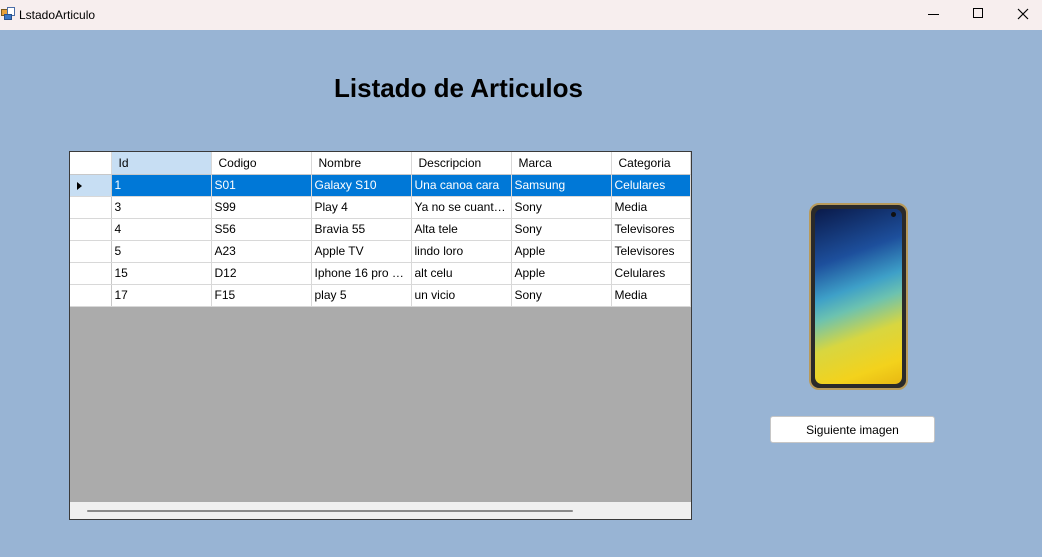 Image resolution: width=1042 pixels, height=557 pixels. What do you see at coordinates (261, 295) in the screenshot?
I see `cell-codigo: F15` at bounding box center [261, 295].